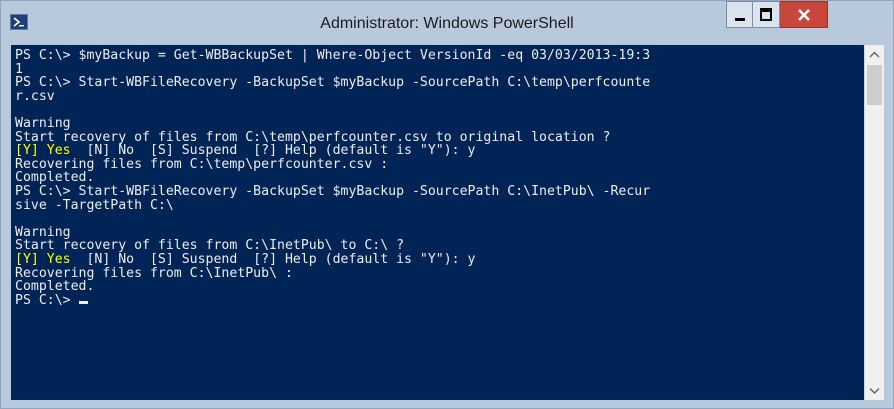 This screenshot has height=409, width=894. I want to click on scroll-up-arrow-icon, so click(874, 54).